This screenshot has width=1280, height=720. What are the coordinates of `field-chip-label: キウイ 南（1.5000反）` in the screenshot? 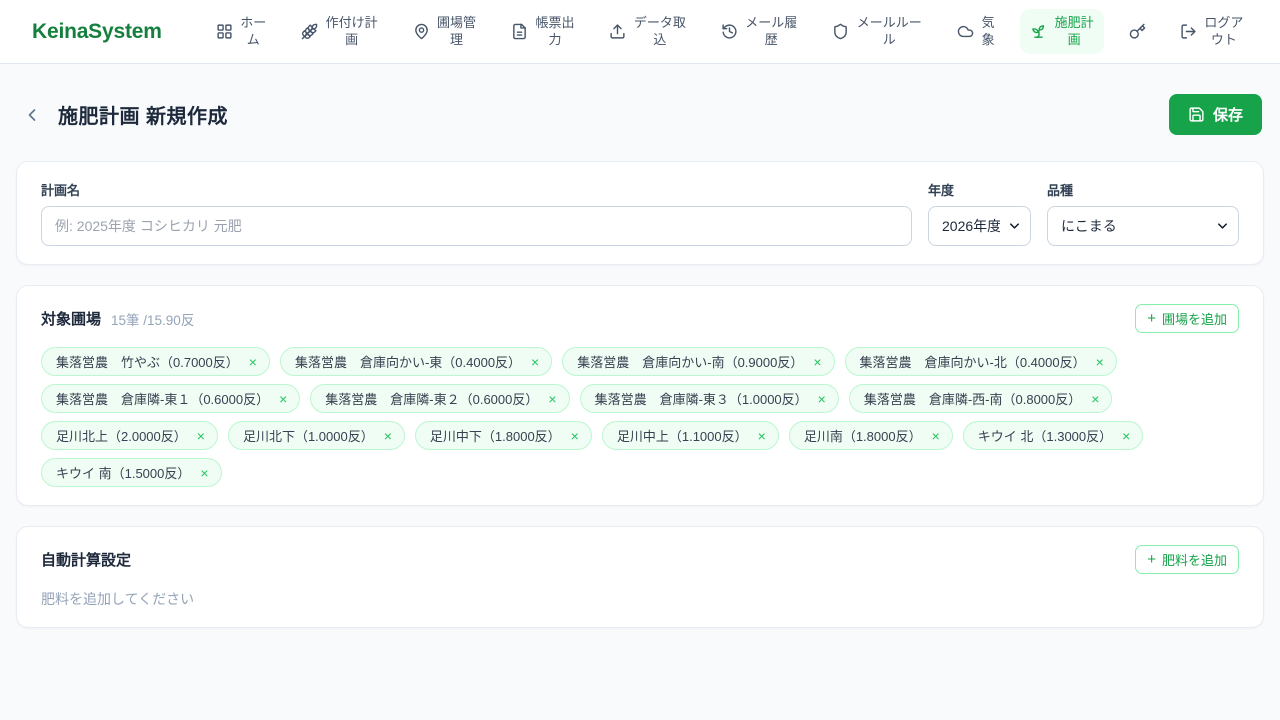 It's located at (123, 473).